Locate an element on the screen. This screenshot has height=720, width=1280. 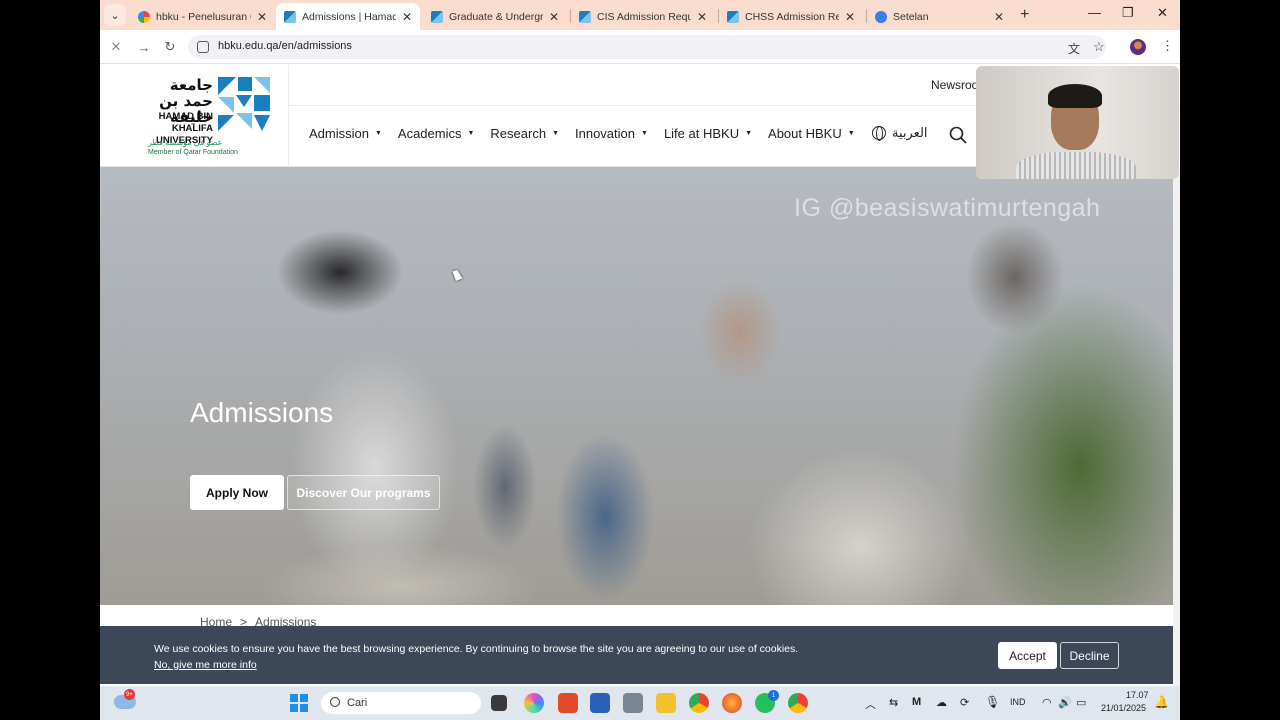
logo-qf-arabic: عضو في مؤسسة قطر is located at coordinates (185, 142).